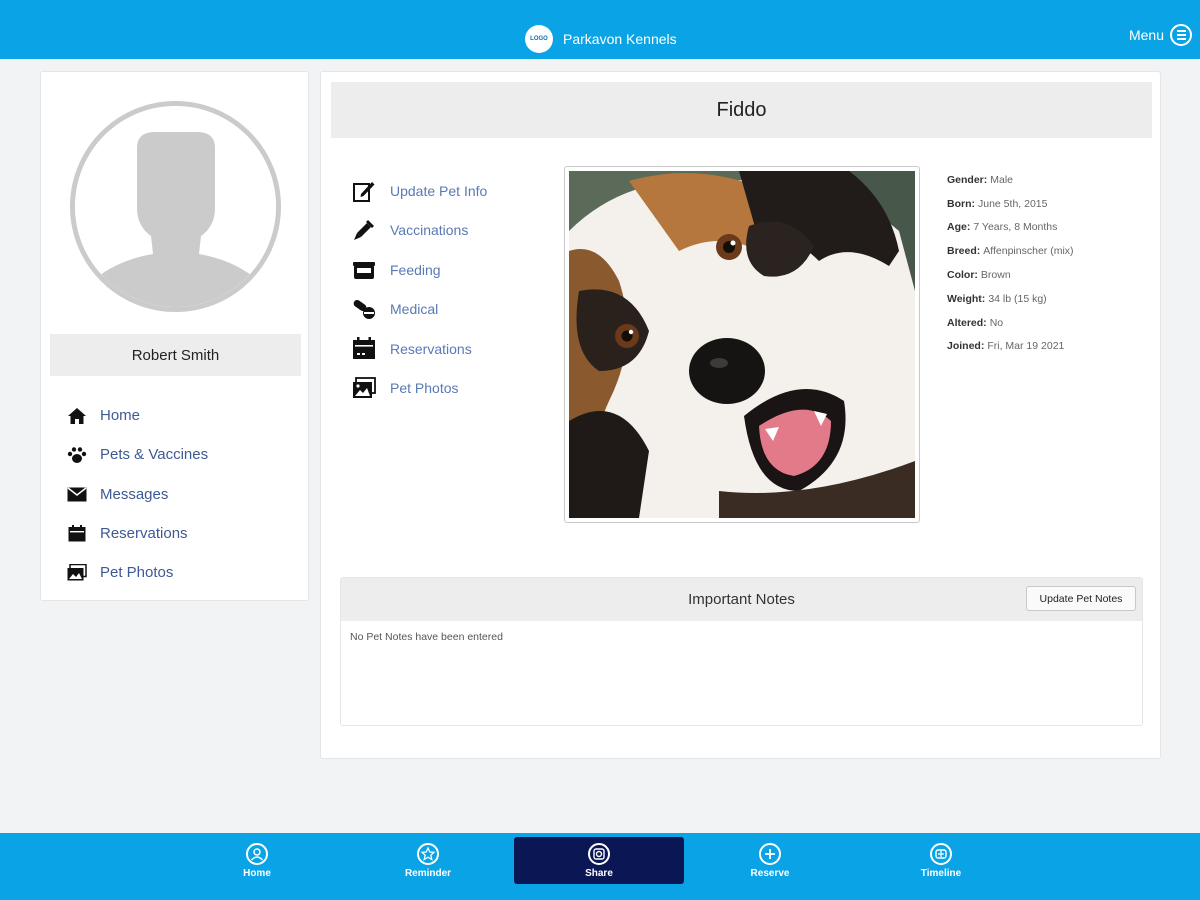 This screenshot has width=1200, height=900. Describe the element at coordinates (77, 455) in the screenshot. I see `paw-icon` at that location.